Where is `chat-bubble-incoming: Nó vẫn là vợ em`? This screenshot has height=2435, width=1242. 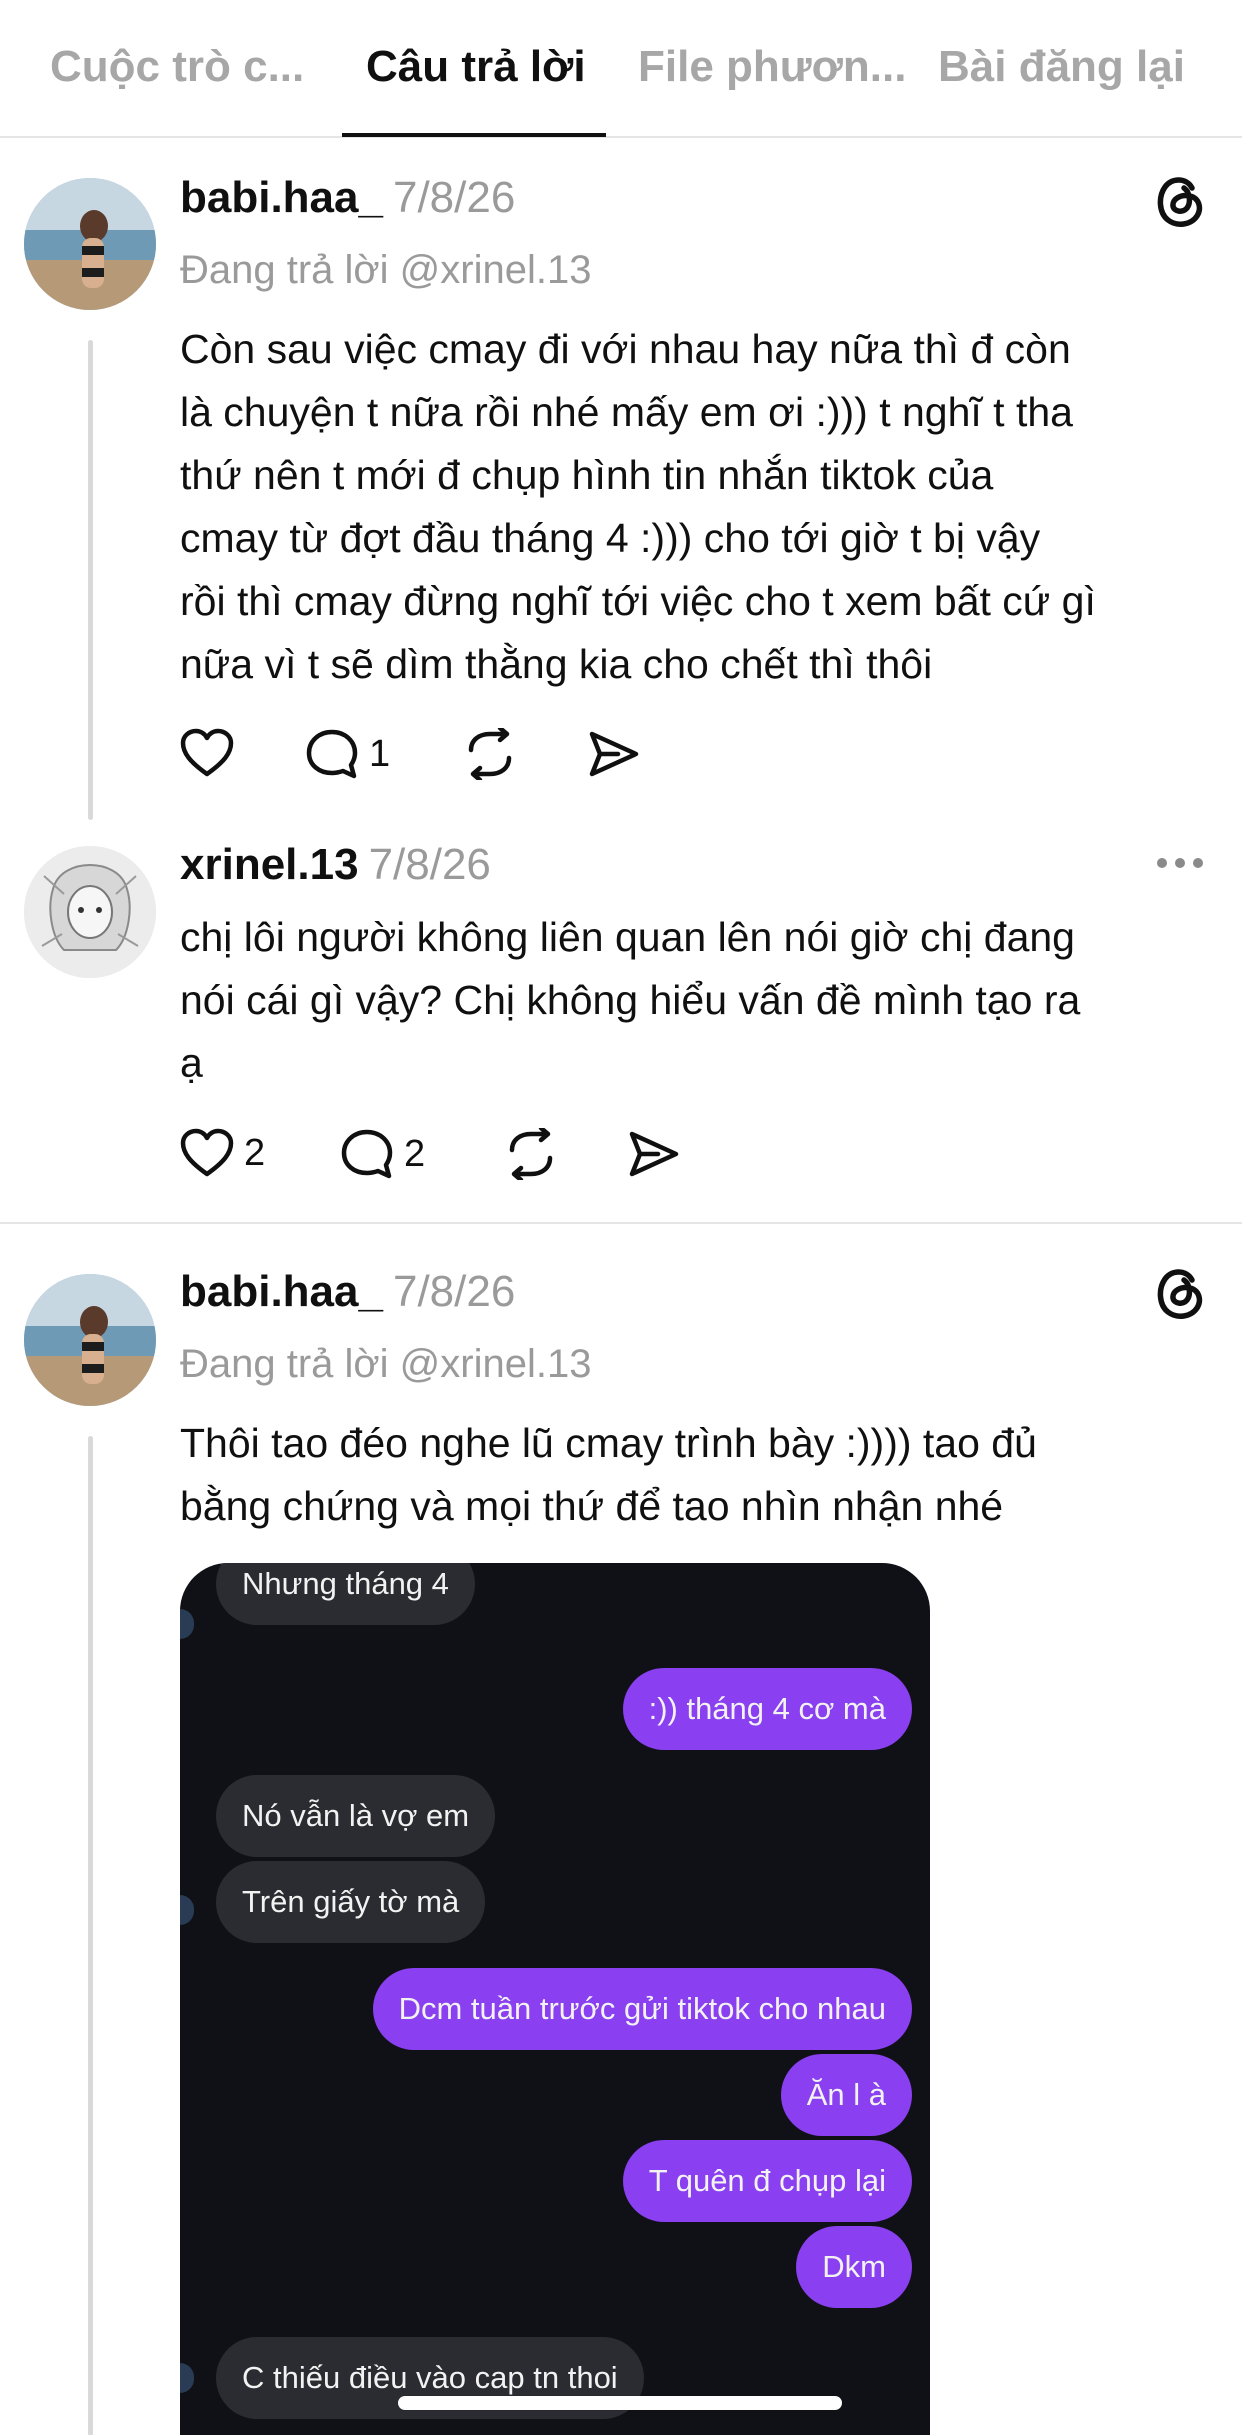
chat-bubble-incoming: Nó vẫn là vợ em is located at coordinates (356, 1816).